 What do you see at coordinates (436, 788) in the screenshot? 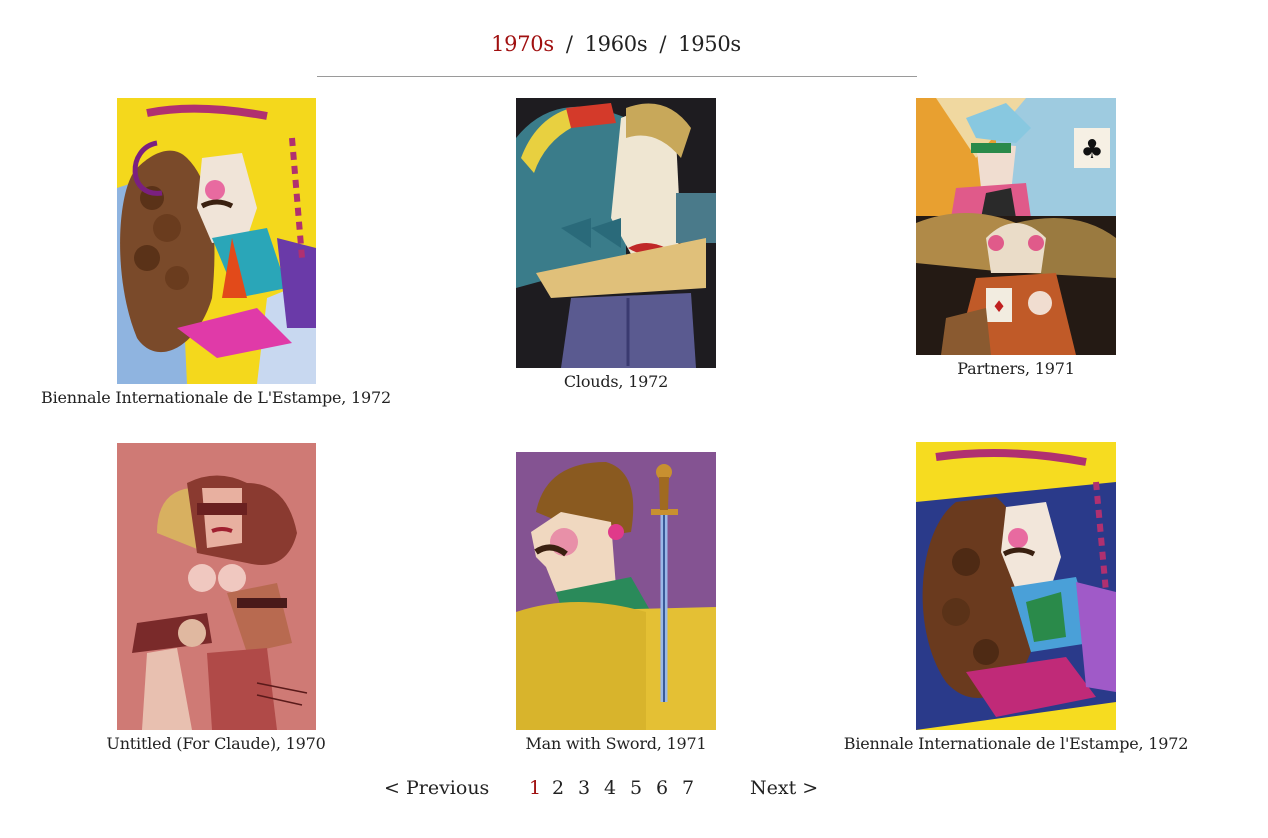
I see `previous-page-link: < Previous` at bounding box center [436, 788].